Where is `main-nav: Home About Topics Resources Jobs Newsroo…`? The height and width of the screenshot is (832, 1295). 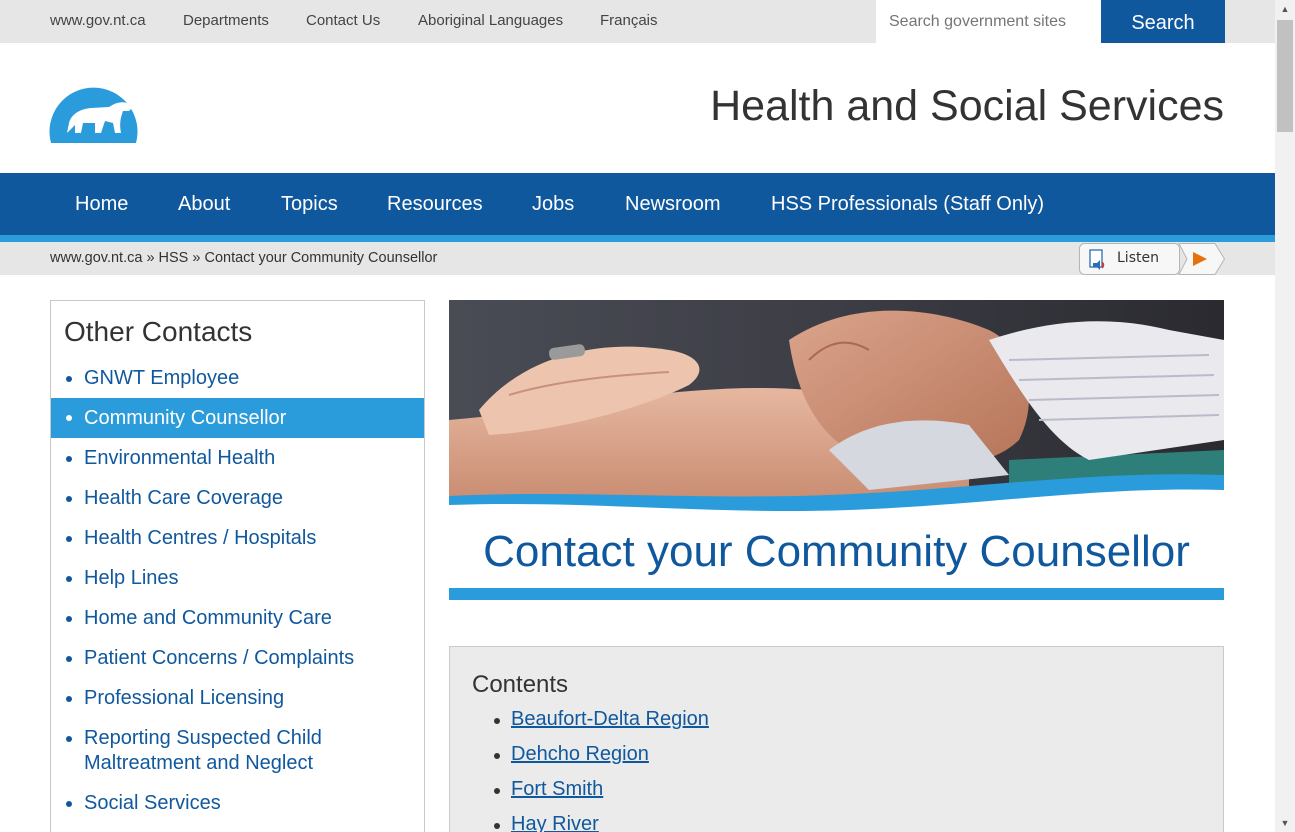
main-nav: Home About Topics Resources Jobs Newsroo… is located at coordinates (637, 204).